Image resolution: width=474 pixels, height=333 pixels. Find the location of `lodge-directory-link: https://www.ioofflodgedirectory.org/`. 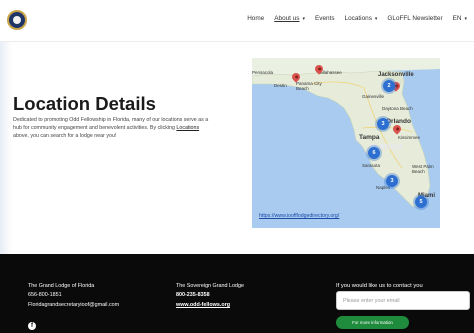

lodge-directory-link: https://www.ioofflodgedirectory.org/ is located at coordinates (299, 216).